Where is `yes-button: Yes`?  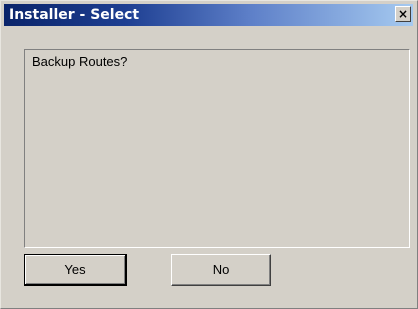 yes-button: Yes is located at coordinates (75, 270).